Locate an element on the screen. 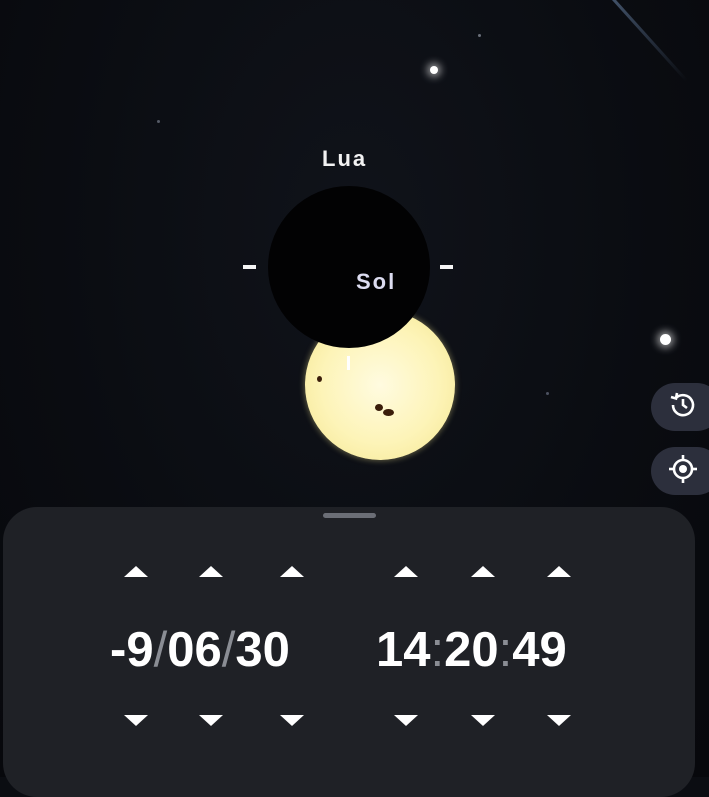  hour-increment-button is located at coordinates (406, 571).